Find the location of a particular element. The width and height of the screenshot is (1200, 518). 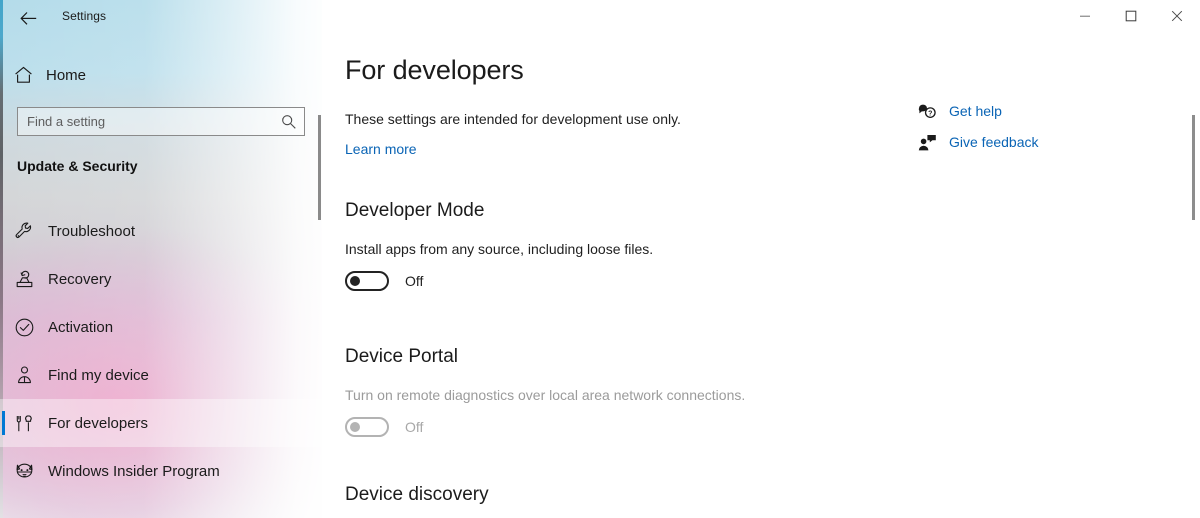

minimize-button is located at coordinates (1085, 16).